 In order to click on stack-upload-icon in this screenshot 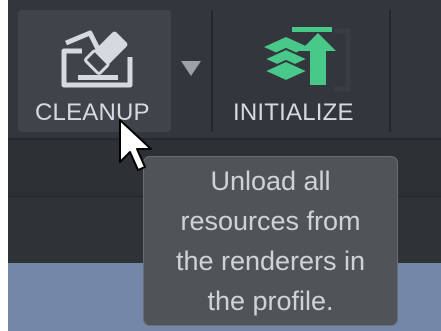, I will do `click(306, 59)`.